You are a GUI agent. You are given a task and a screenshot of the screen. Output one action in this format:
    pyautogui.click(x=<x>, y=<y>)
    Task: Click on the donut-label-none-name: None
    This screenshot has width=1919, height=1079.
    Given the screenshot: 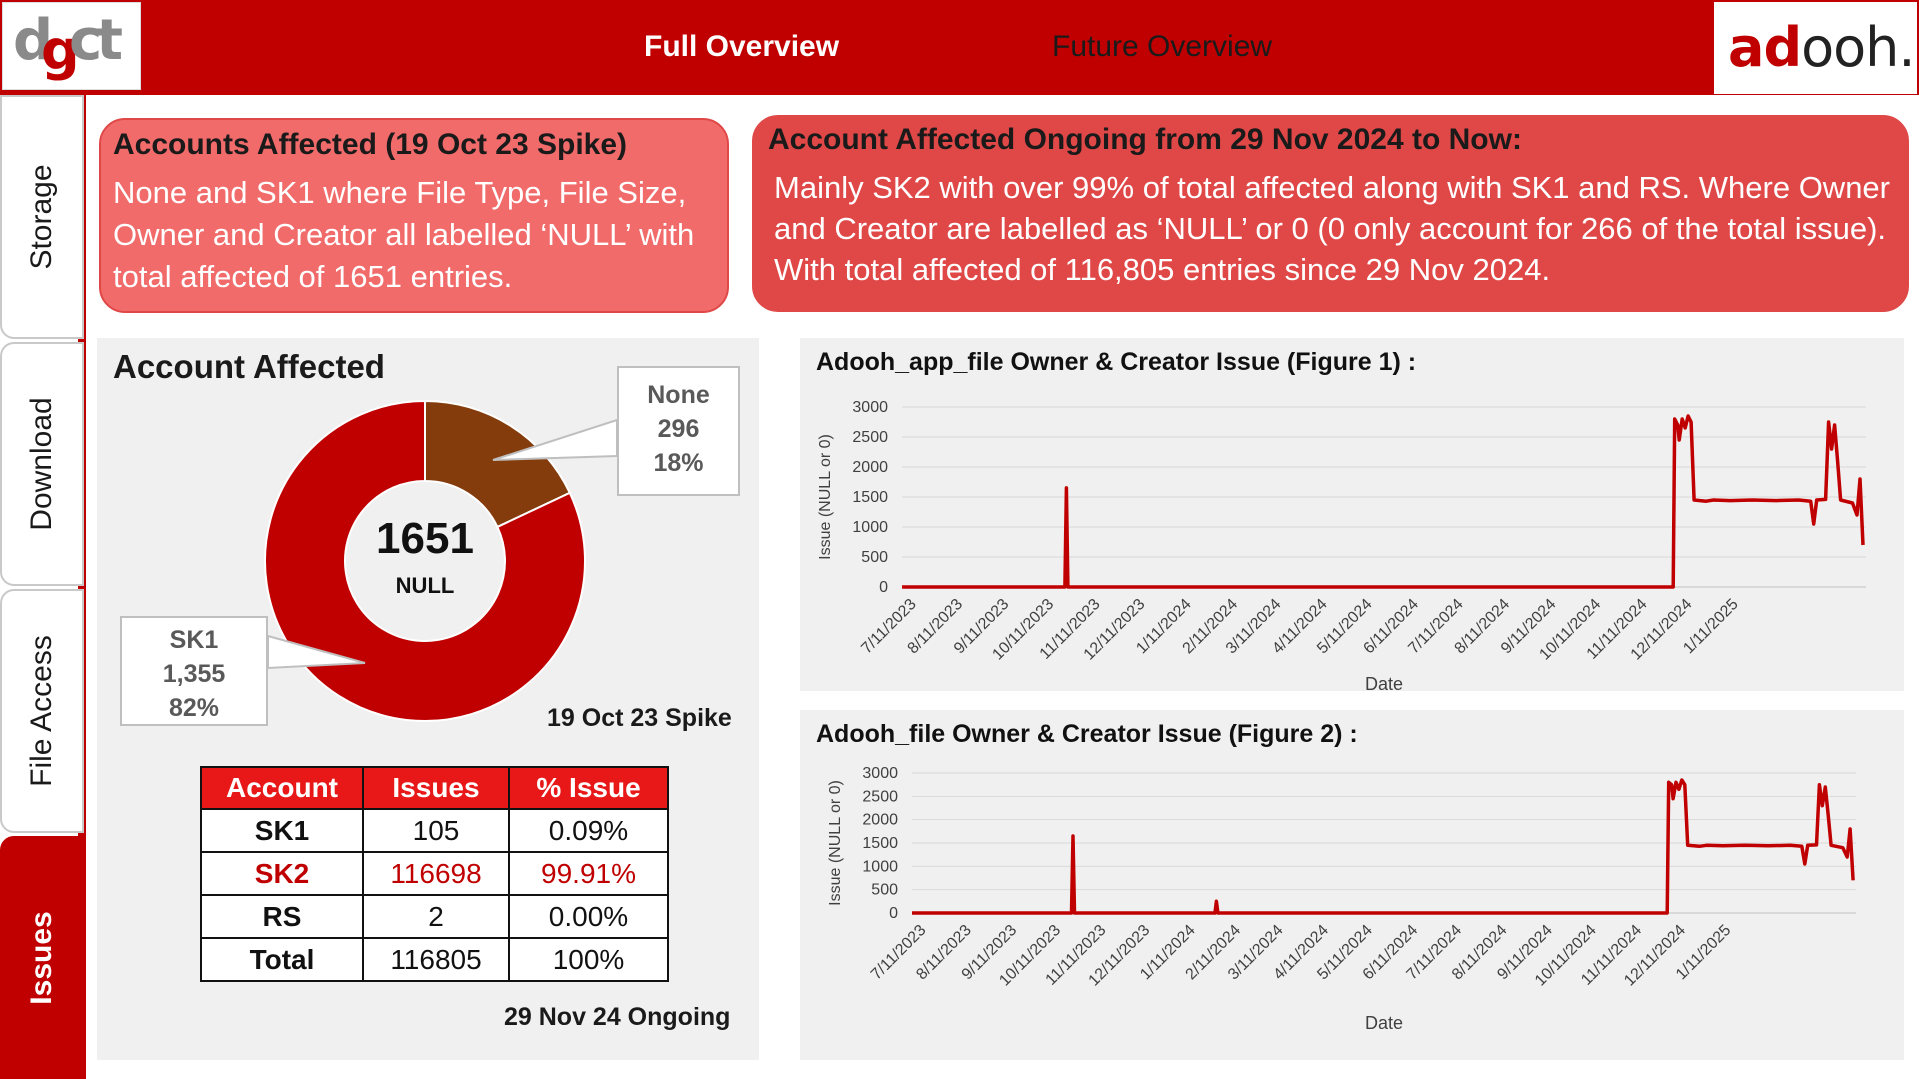 What is the action you would take?
    pyautogui.click(x=678, y=395)
    